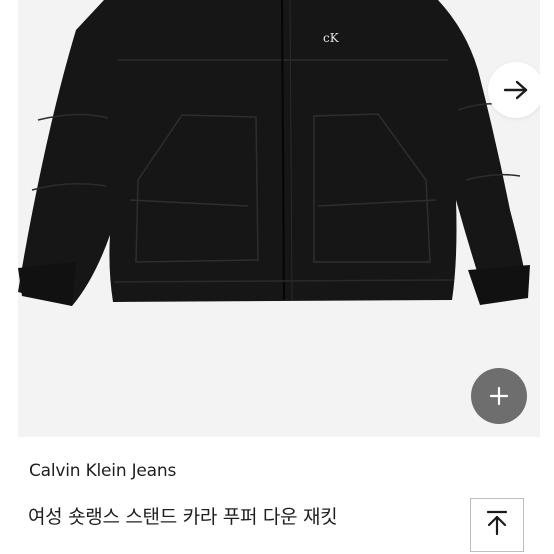  I want to click on plus-icon, so click(499, 396).